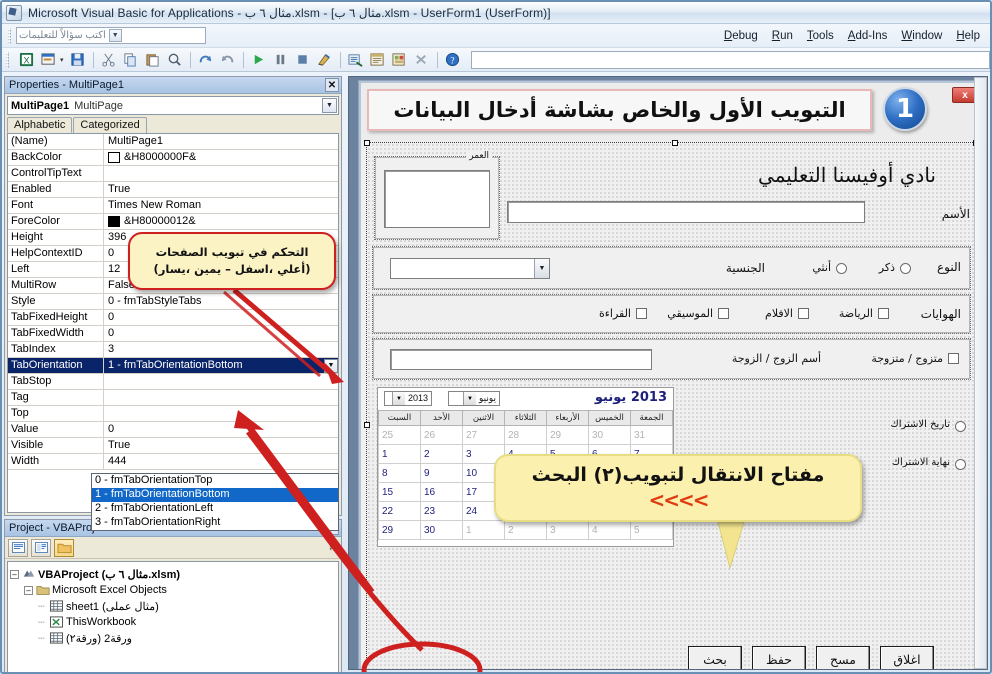 The height and width of the screenshot is (674, 992). What do you see at coordinates (40, 125) in the screenshot?
I see `tab-alphabetic: Alphabetic` at bounding box center [40, 125].